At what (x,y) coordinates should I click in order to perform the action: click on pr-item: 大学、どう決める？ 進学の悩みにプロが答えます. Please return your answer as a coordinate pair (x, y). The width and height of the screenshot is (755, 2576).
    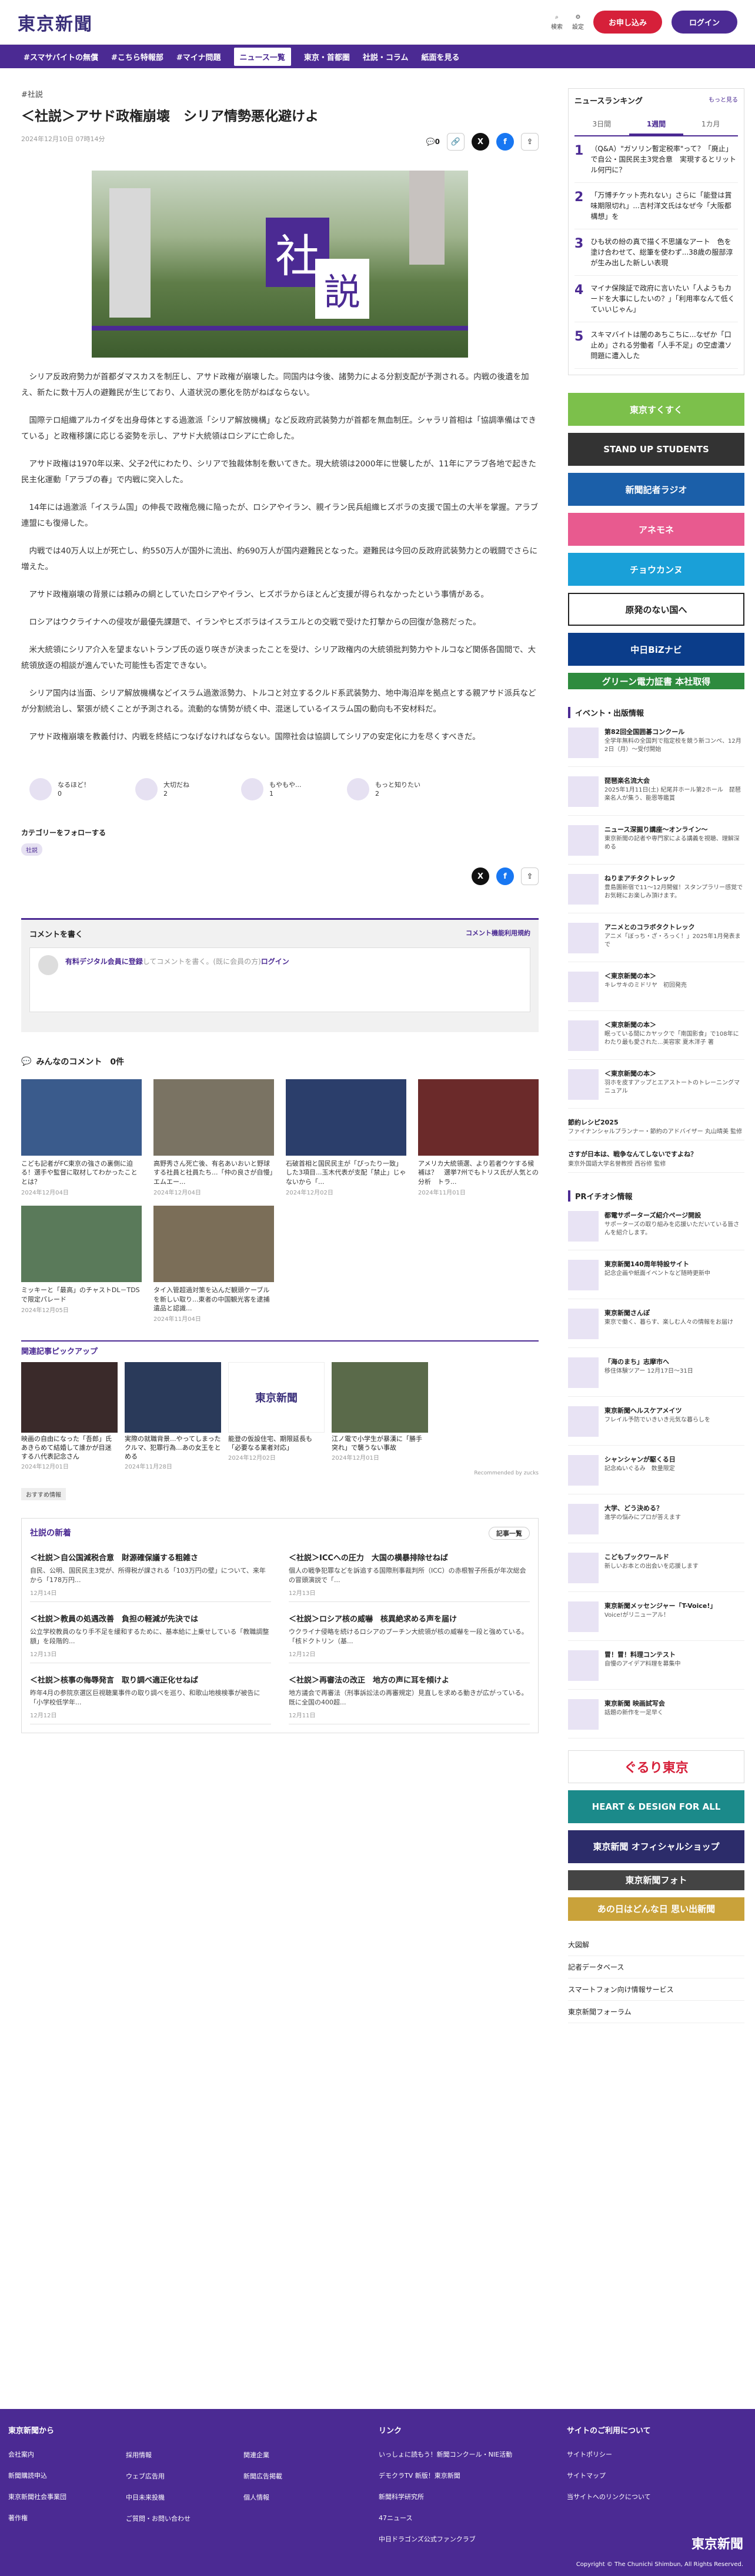
    Looking at the image, I should click on (656, 1523).